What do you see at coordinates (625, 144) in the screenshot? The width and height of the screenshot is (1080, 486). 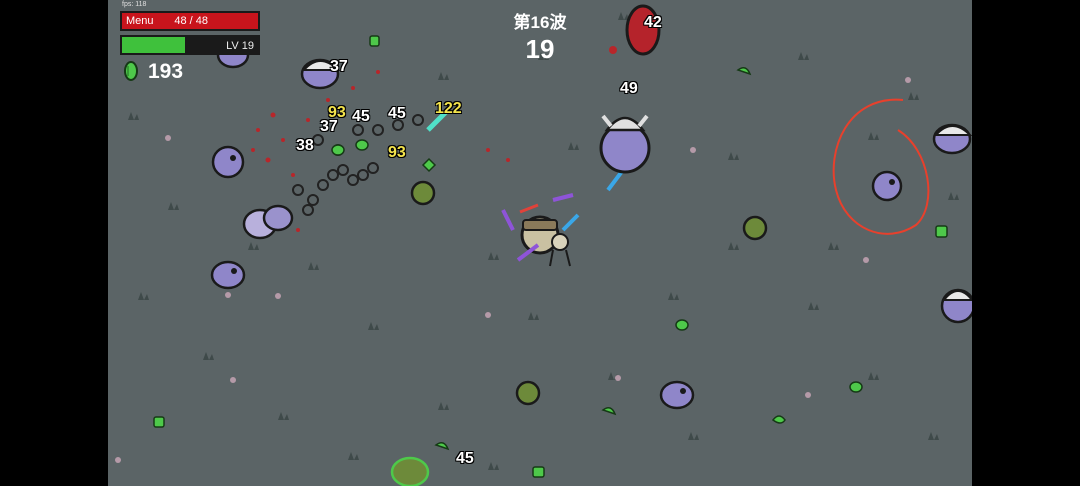 I see `enemy-horned-brute` at bounding box center [625, 144].